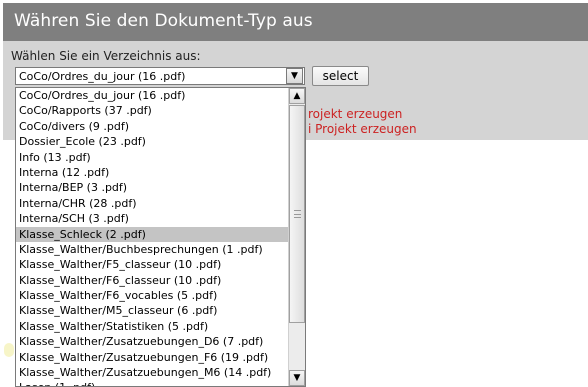 Image resolution: width=588 pixels, height=387 pixels. I want to click on dropdown-option: Interna/CHR (28 .pdf), so click(152, 203).